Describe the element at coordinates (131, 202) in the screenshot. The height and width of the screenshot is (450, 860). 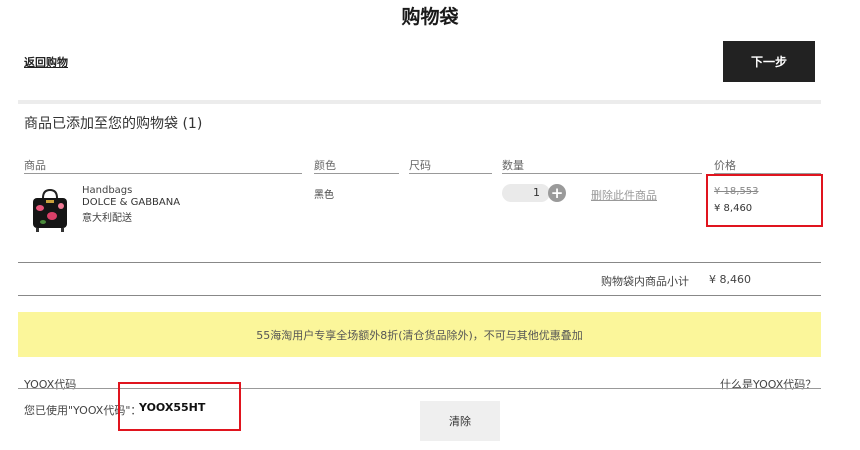
I see `product-brand: DOLCE & GABBANA` at that location.